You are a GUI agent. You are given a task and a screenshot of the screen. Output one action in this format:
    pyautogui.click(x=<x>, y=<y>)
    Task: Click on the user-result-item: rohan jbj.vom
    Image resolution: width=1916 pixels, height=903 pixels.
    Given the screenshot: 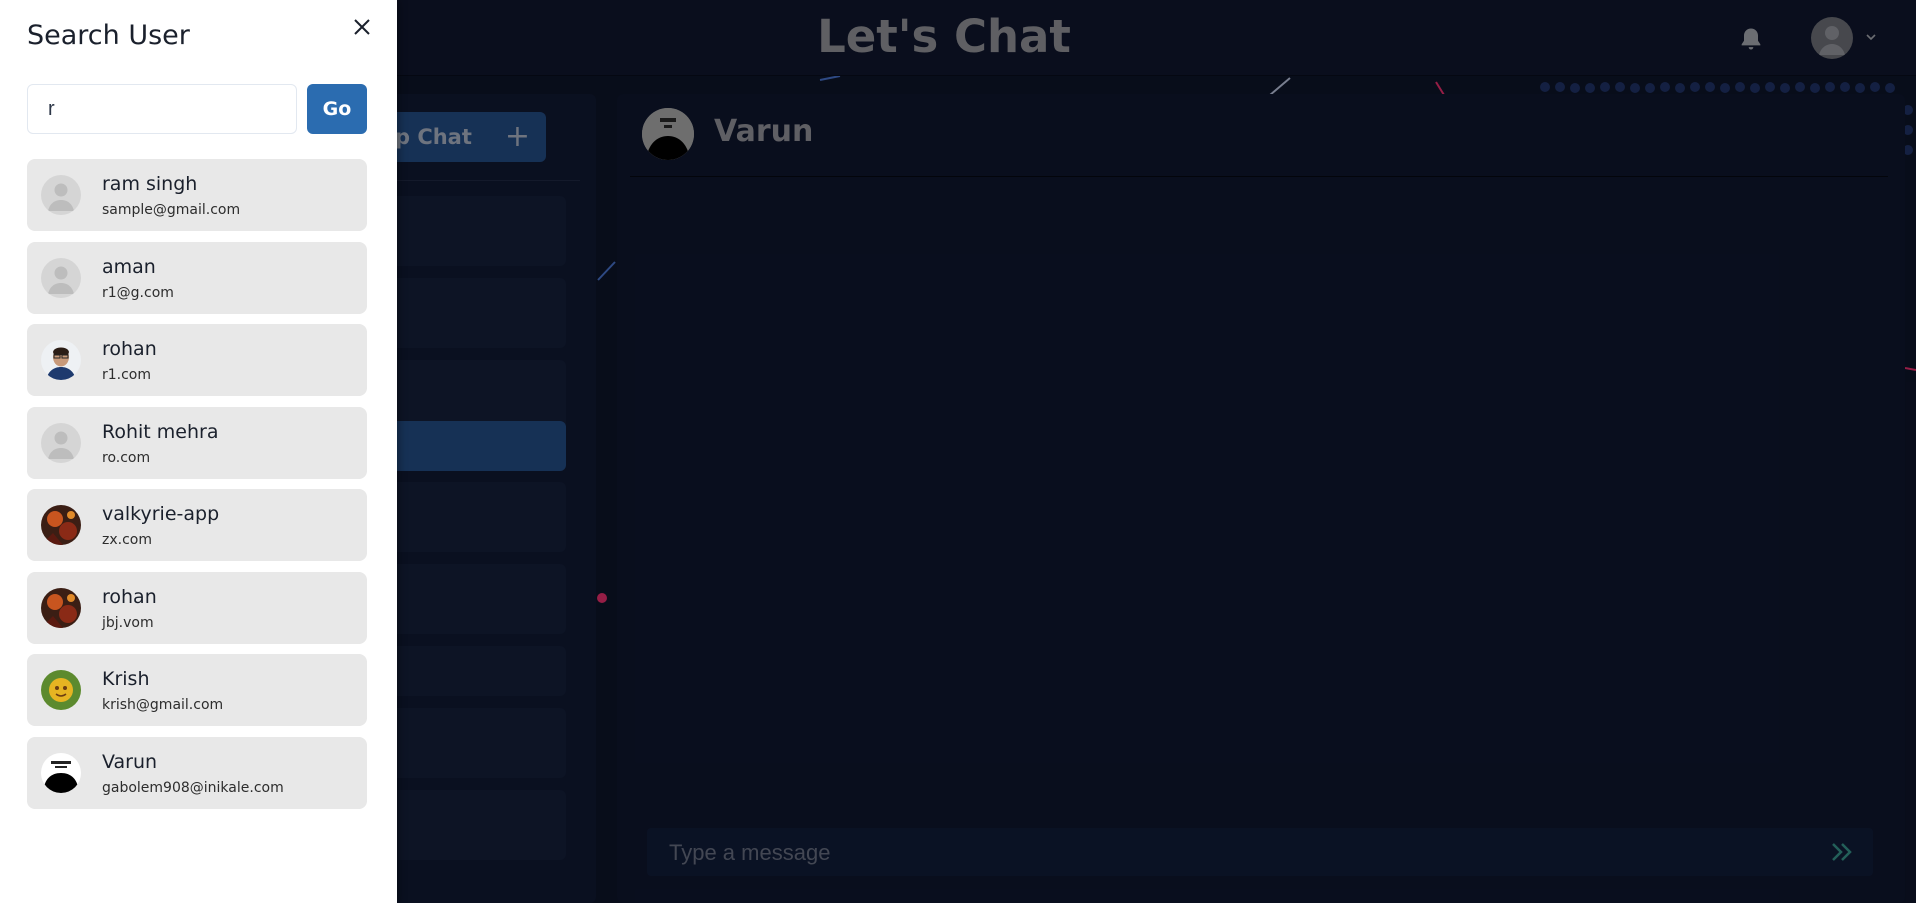 What is the action you would take?
    pyautogui.click(x=197, y=607)
    